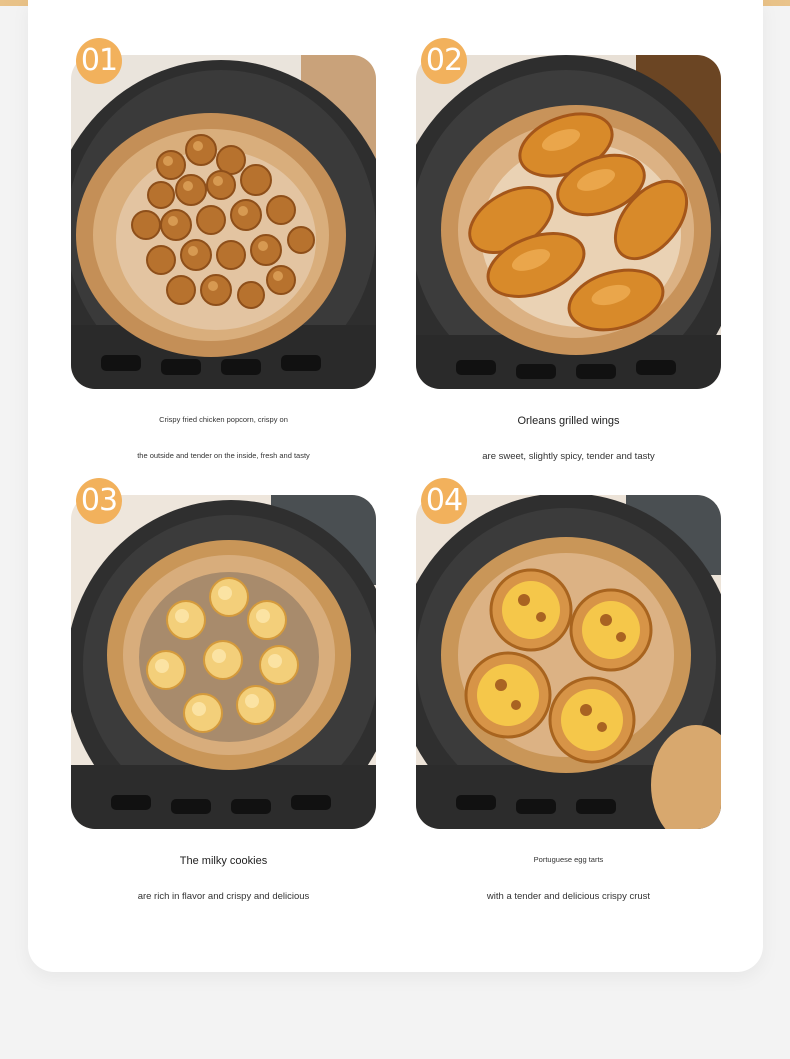  Describe the element at coordinates (568, 222) in the screenshot. I see `photo-grilled-wings` at that location.